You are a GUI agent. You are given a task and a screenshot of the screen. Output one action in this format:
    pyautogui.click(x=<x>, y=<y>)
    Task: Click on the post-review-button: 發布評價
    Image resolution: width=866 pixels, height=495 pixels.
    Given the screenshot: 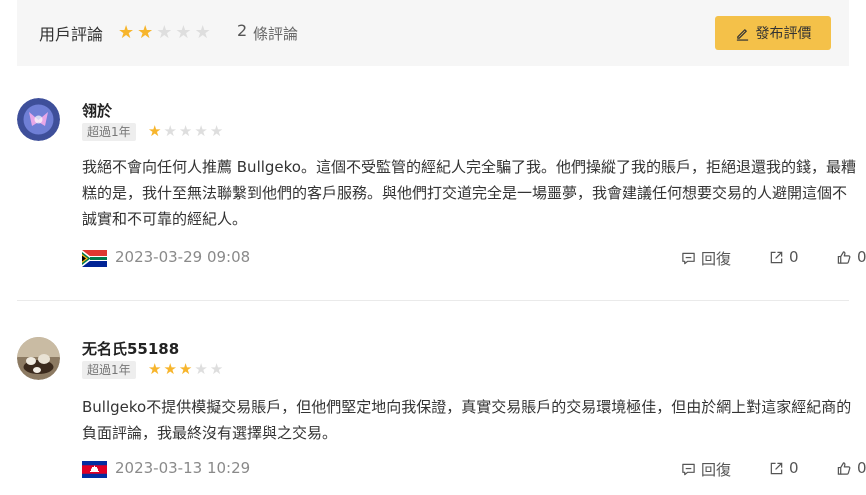 What is the action you would take?
    pyautogui.click(x=773, y=33)
    